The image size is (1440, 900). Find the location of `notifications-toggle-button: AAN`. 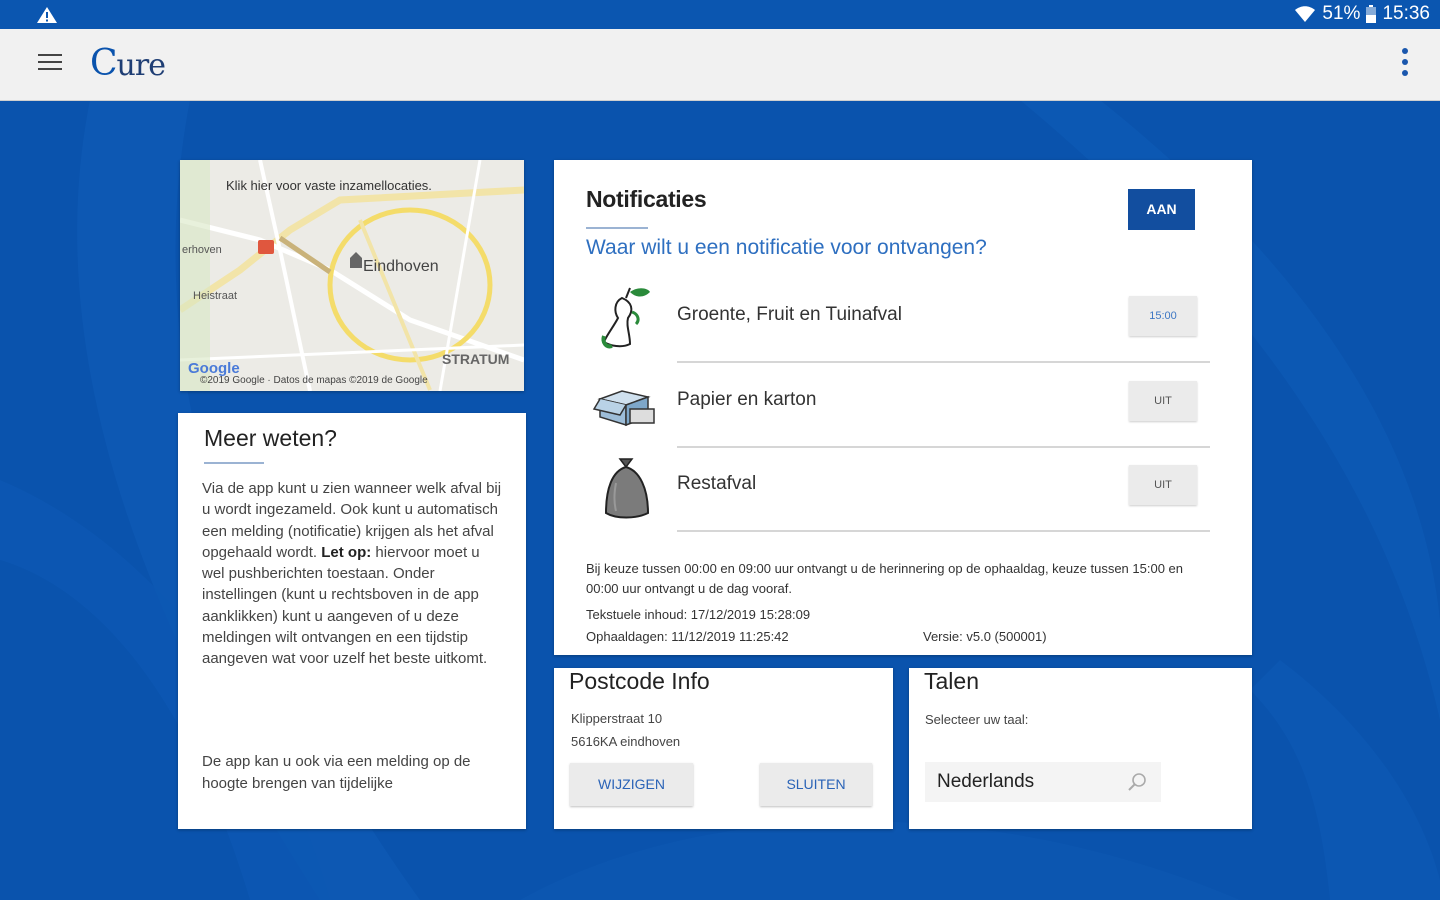

notifications-toggle-button: AAN is located at coordinates (1161, 209).